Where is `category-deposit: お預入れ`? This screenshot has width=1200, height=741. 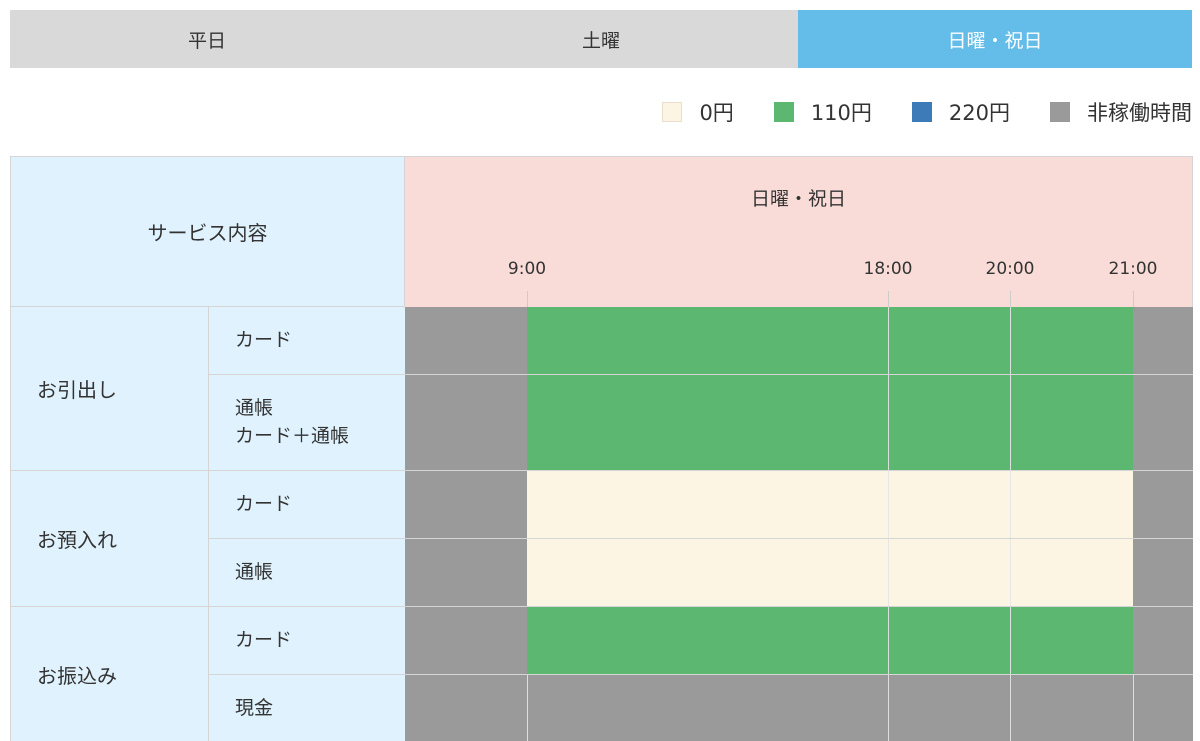 category-deposit: お預入れ is located at coordinates (109, 539).